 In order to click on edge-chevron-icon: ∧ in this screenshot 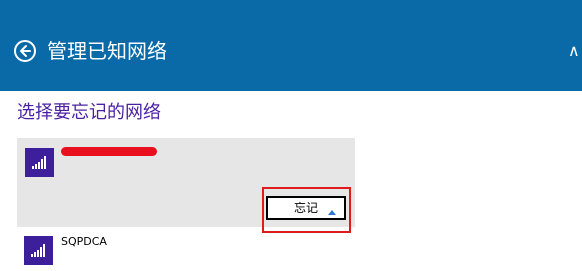, I will do `click(574, 50)`.